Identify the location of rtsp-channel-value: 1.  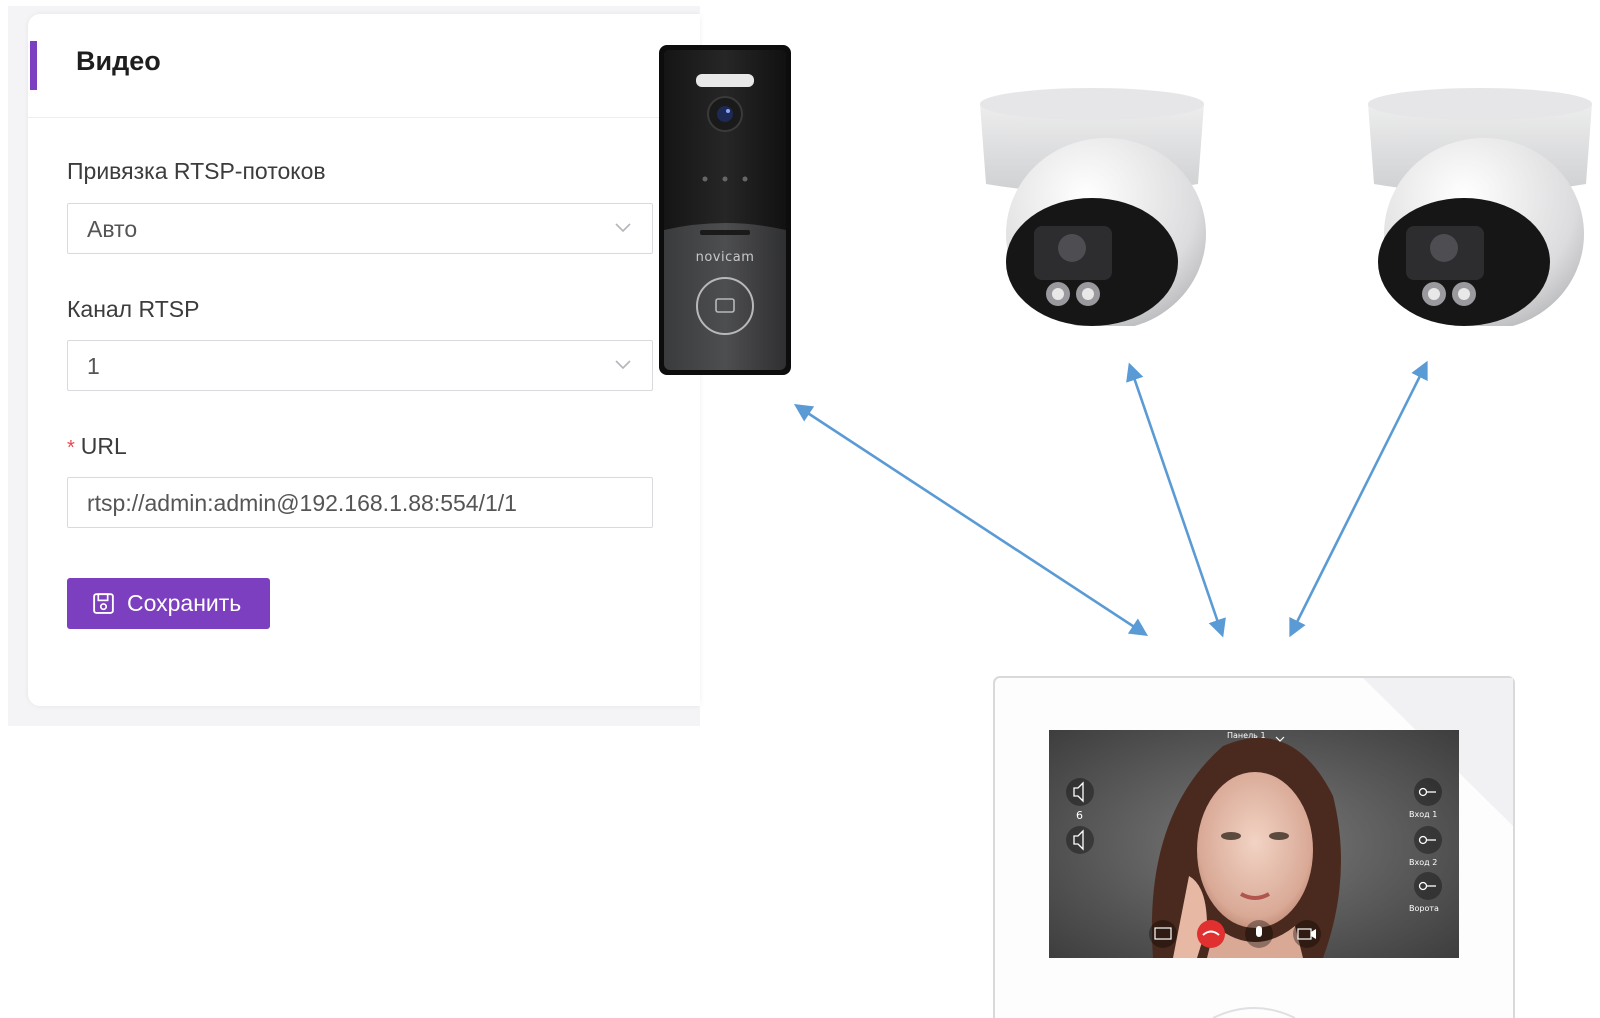
(93, 366).